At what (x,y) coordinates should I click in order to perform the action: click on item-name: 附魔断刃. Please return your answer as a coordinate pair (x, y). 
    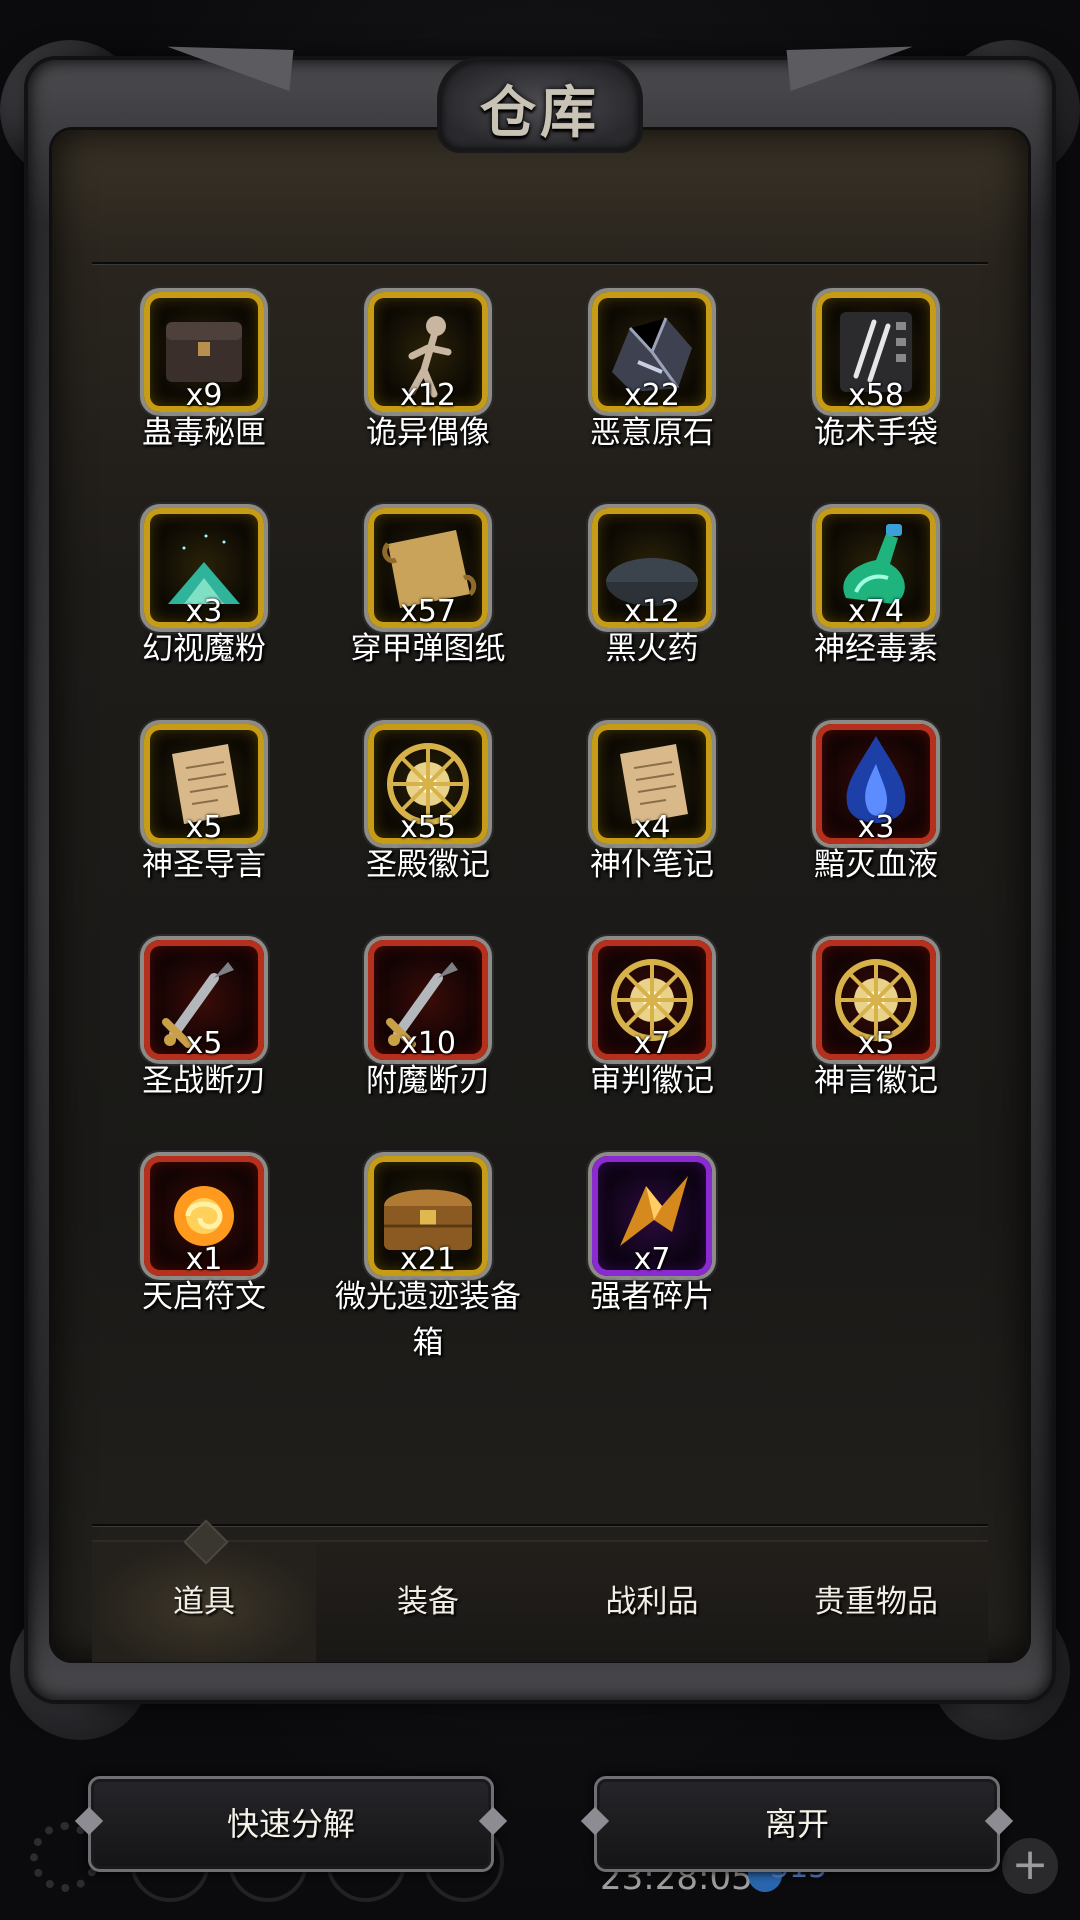
    Looking at the image, I should click on (428, 1081).